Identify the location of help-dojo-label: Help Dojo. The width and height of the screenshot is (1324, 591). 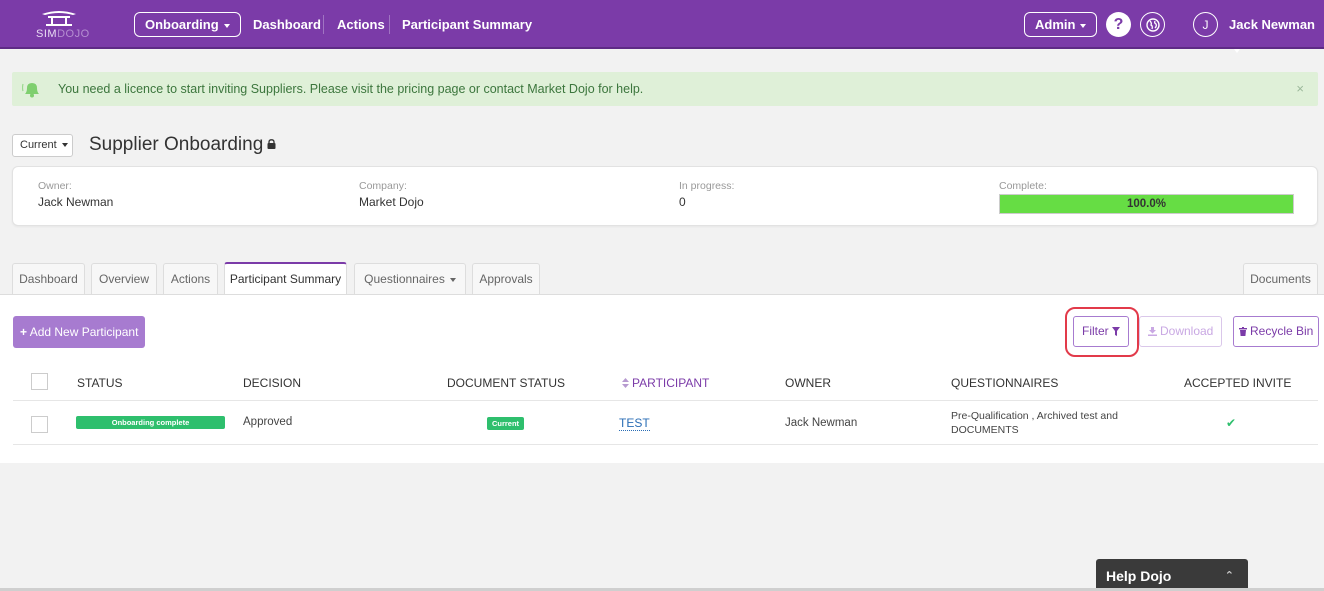
(1139, 576).